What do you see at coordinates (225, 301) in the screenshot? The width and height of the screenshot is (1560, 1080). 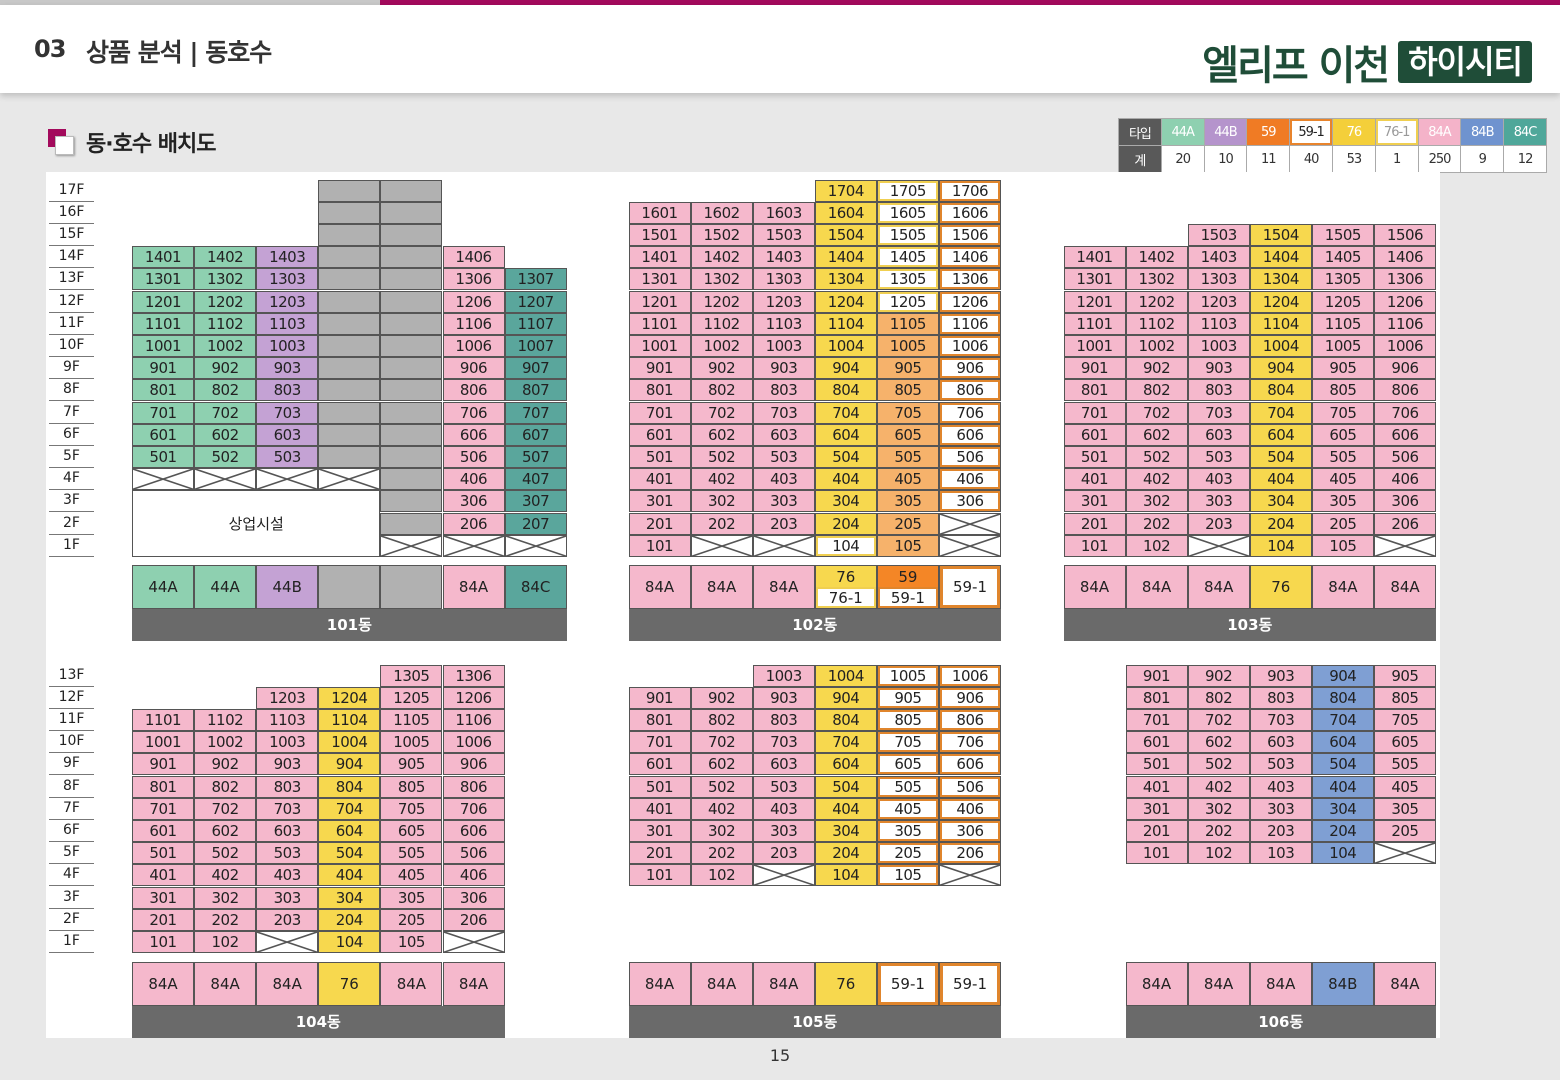 I see `unit-cell: 1202` at bounding box center [225, 301].